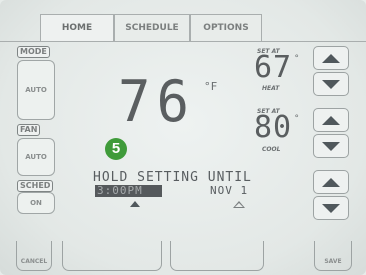  Describe the element at coordinates (116, 149) in the screenshot. I see `step-number-badge: 5` at that location.